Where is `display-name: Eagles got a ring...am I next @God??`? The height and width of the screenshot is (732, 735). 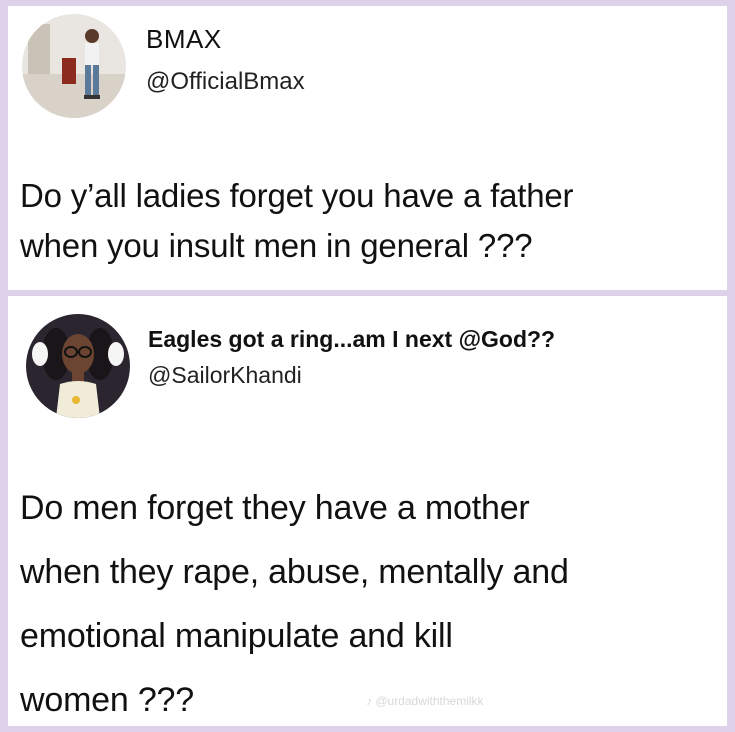 display-name: Eagles got a ring...am I next @God?? is located at coordinates (351, 339).